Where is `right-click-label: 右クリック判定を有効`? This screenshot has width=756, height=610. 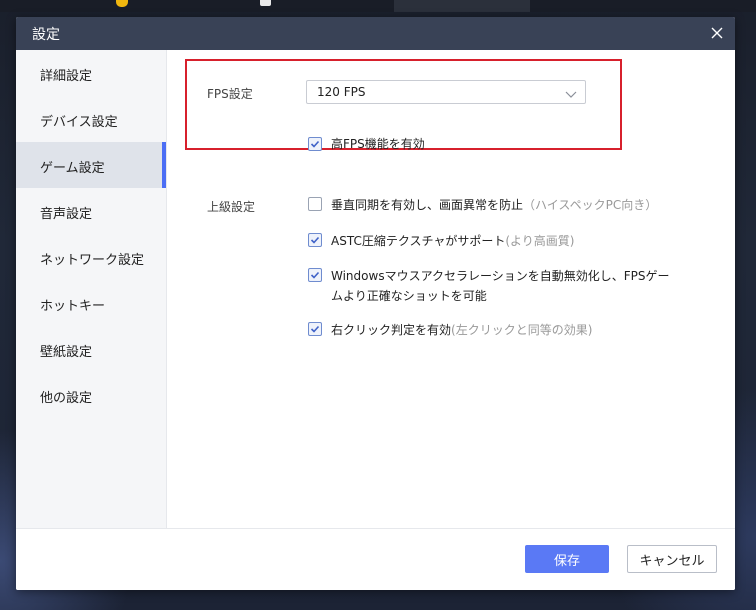
right-click-label: 右クリック判定を有効 is located at coordinates (391, 330).